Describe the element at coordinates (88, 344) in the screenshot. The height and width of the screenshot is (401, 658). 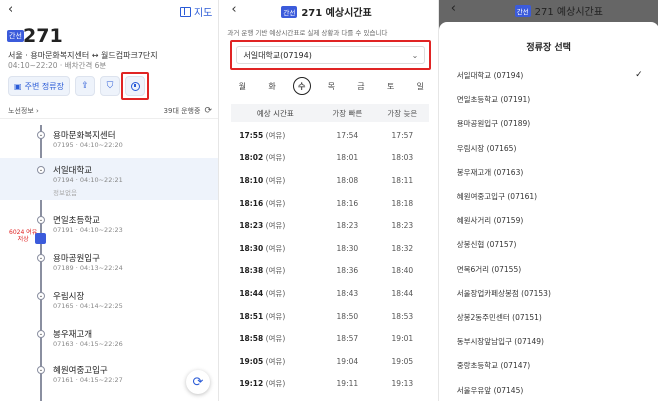
I see `stop-sub: 07163 · 04:15~22:26` at that location.